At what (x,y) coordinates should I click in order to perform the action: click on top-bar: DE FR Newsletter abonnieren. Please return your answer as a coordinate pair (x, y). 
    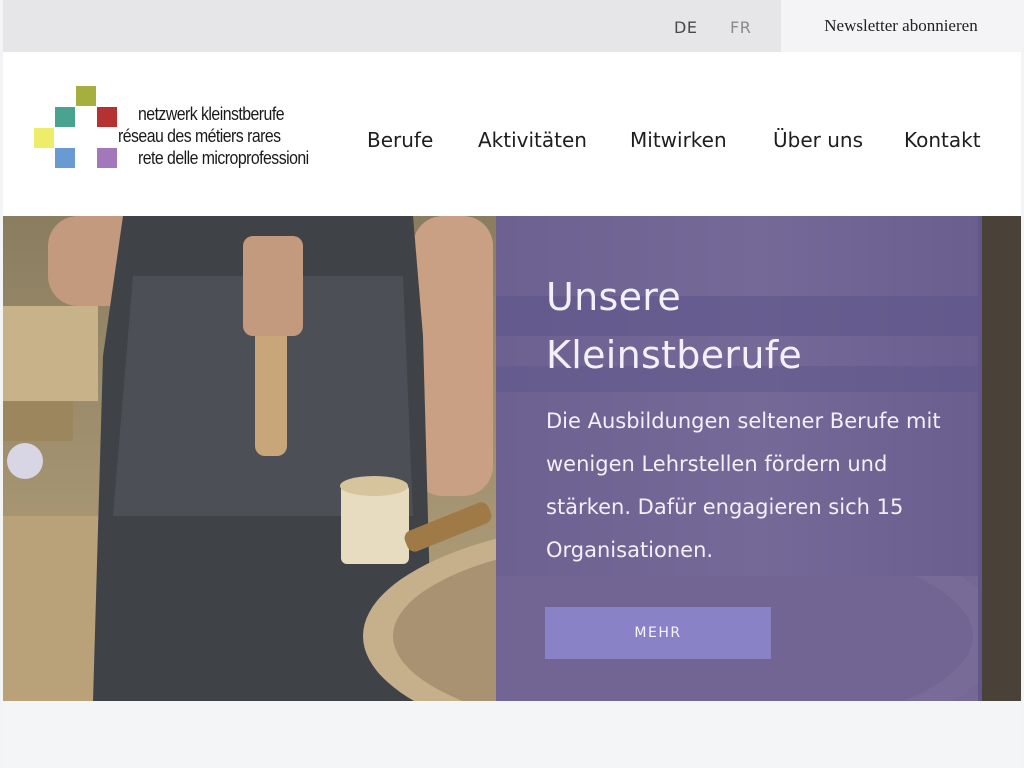
    Looking at the image, I should click on (512, 26).